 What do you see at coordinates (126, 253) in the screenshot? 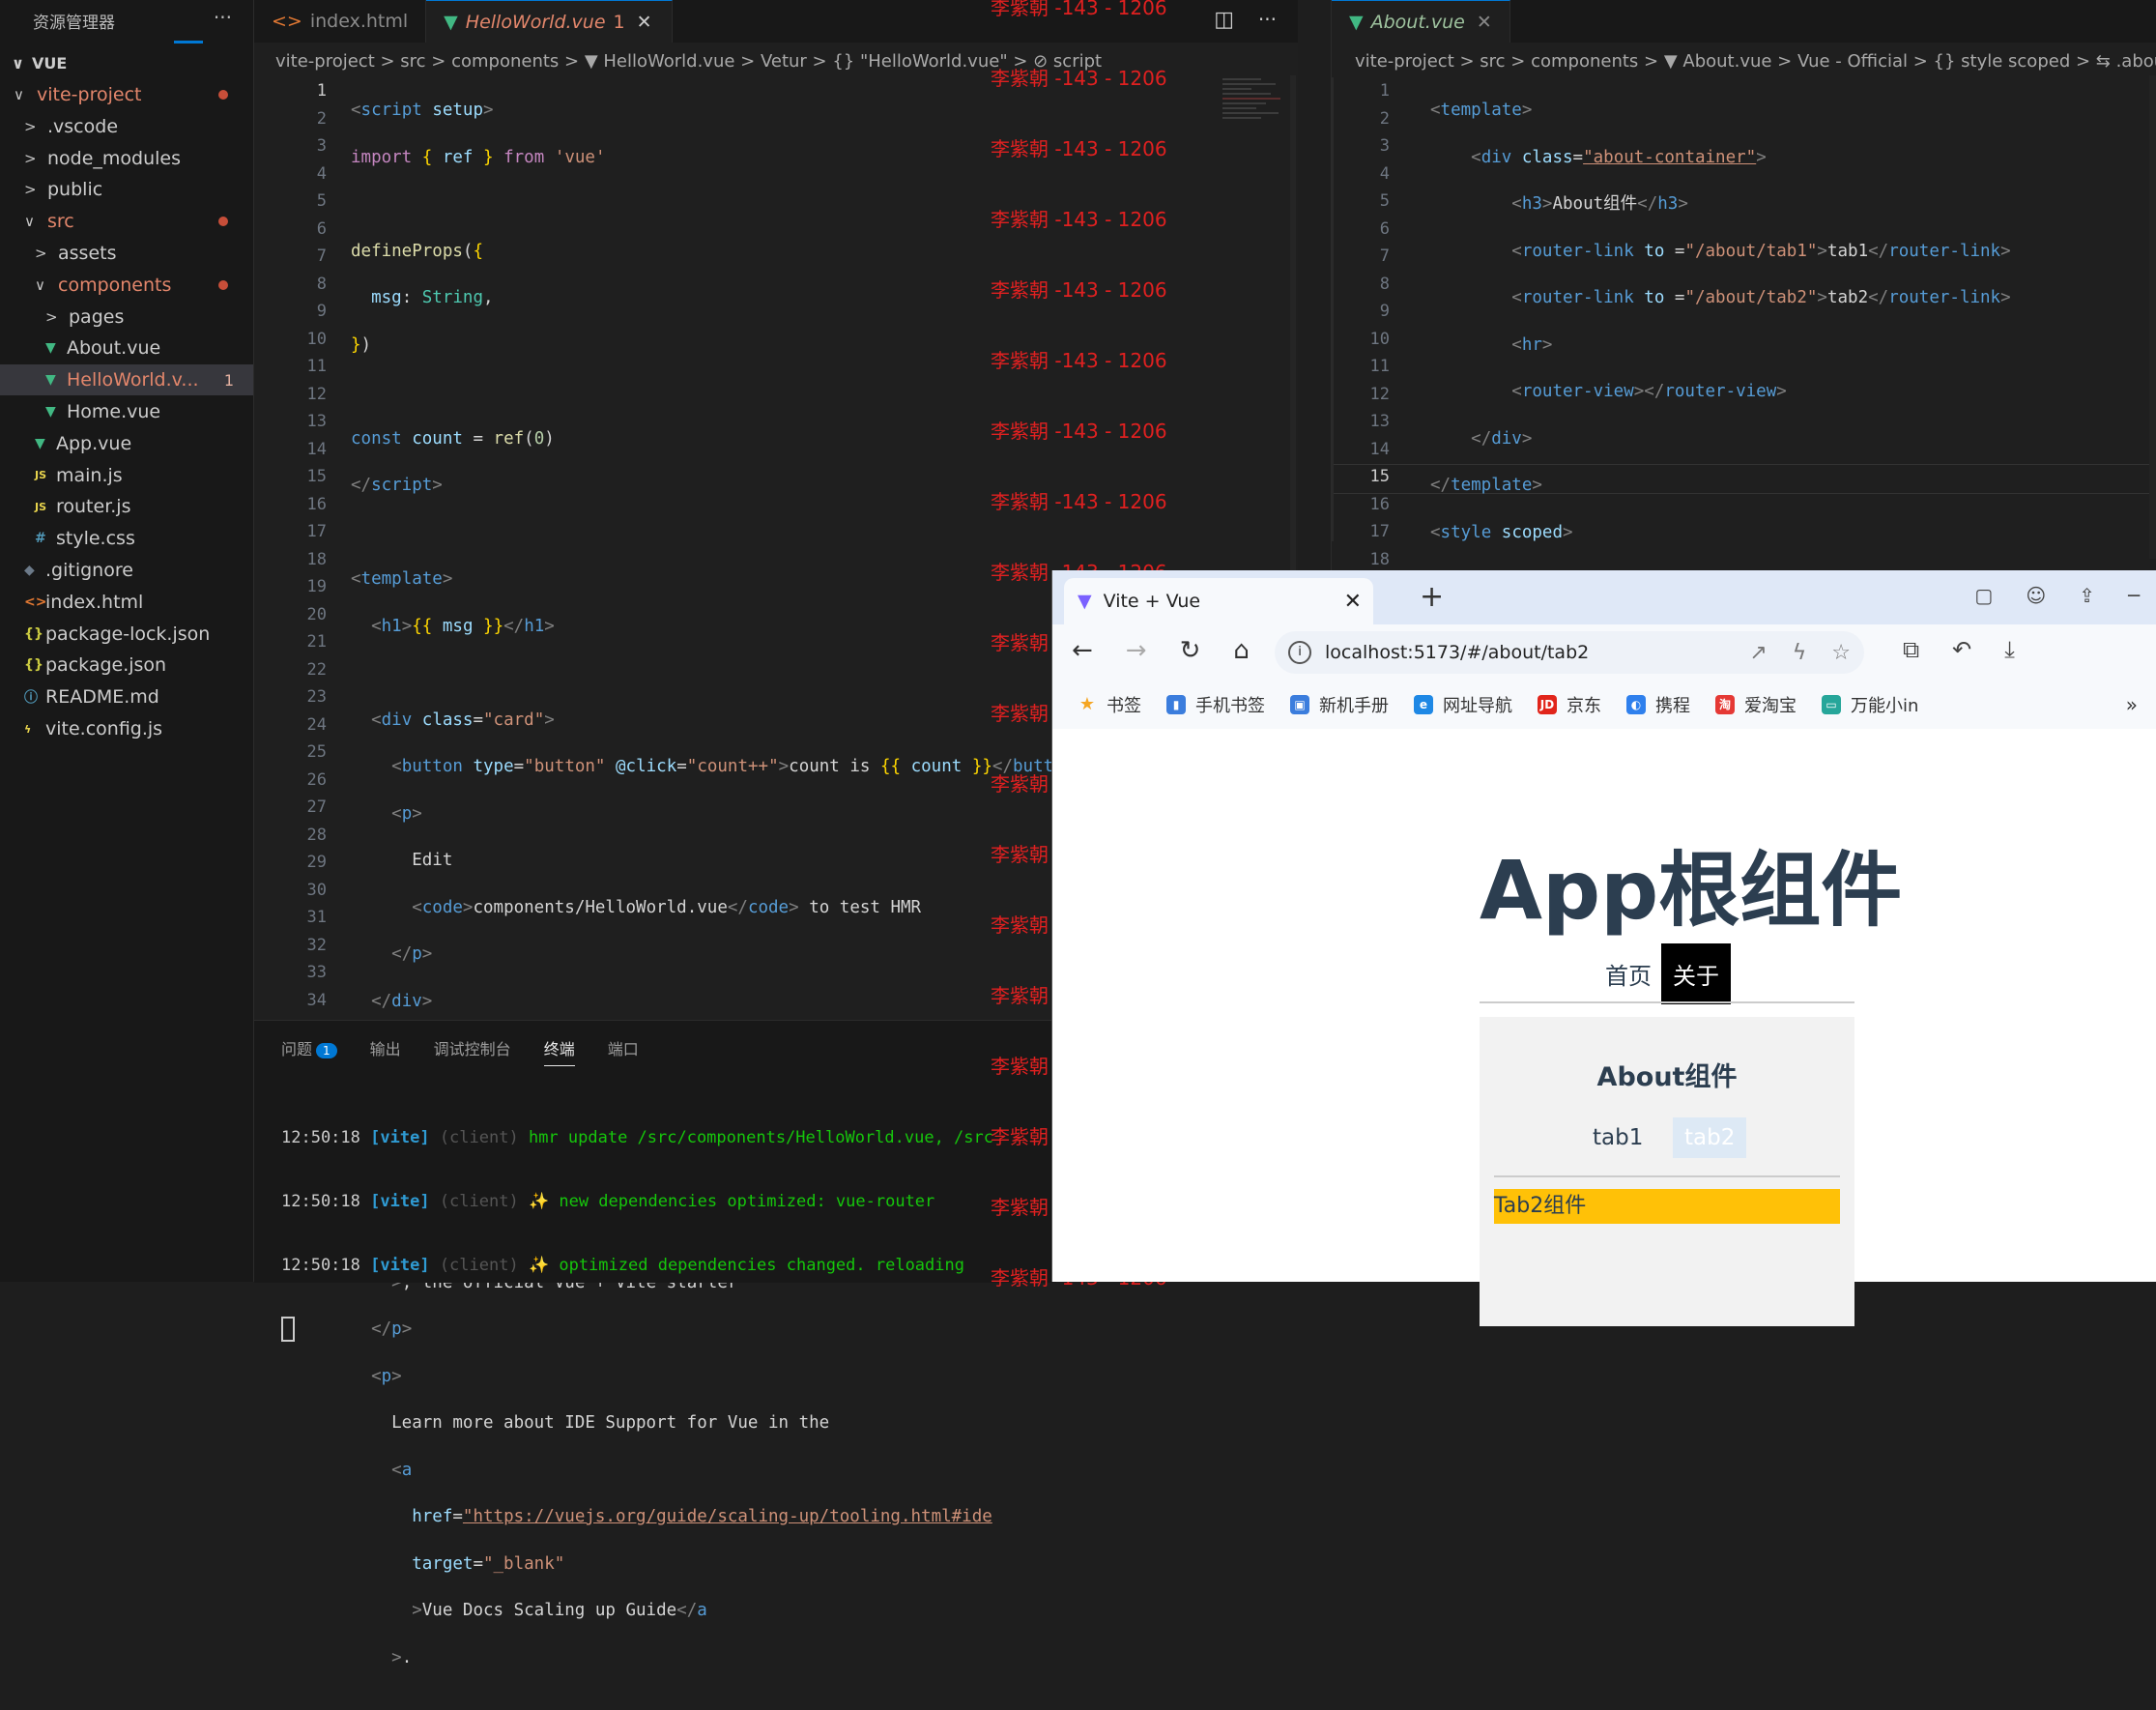
I see `tree-item: > assets` at bounding box center [126, 253].